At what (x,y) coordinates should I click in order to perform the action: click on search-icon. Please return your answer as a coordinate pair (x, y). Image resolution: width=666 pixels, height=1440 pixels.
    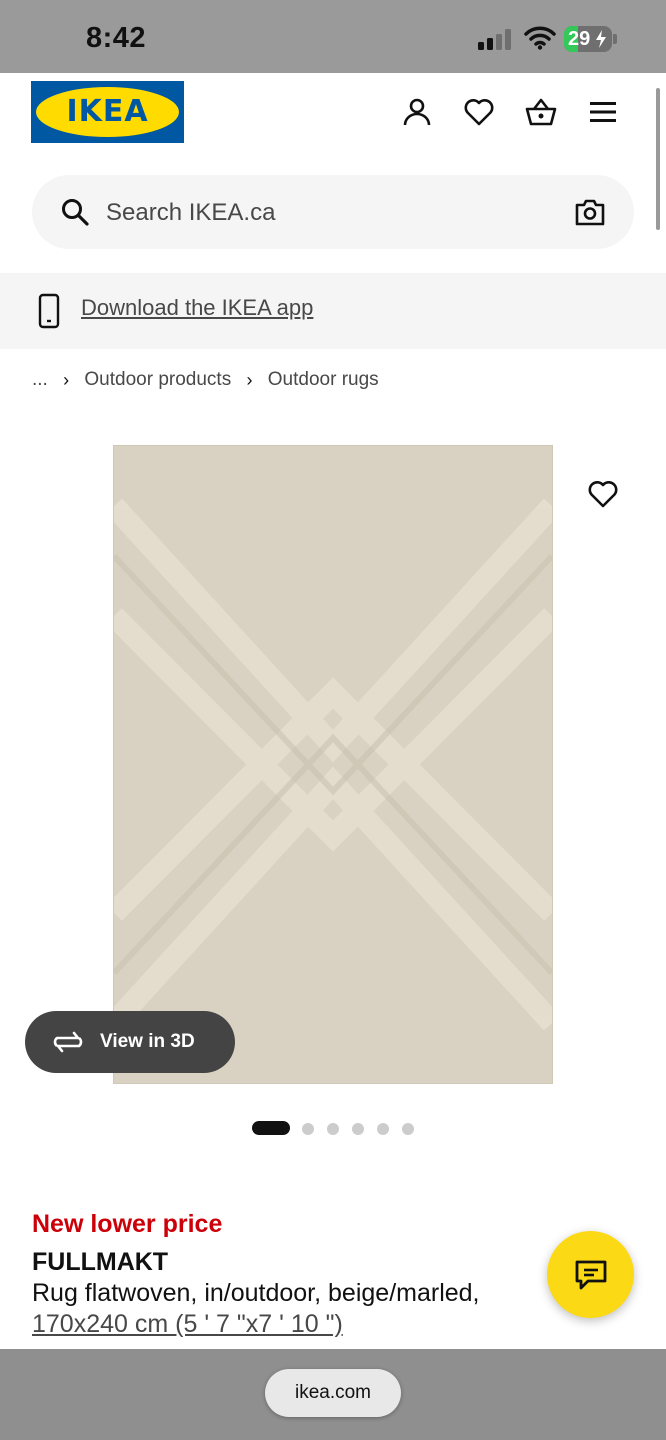
    Looking at the image, I should click on (75, 212).